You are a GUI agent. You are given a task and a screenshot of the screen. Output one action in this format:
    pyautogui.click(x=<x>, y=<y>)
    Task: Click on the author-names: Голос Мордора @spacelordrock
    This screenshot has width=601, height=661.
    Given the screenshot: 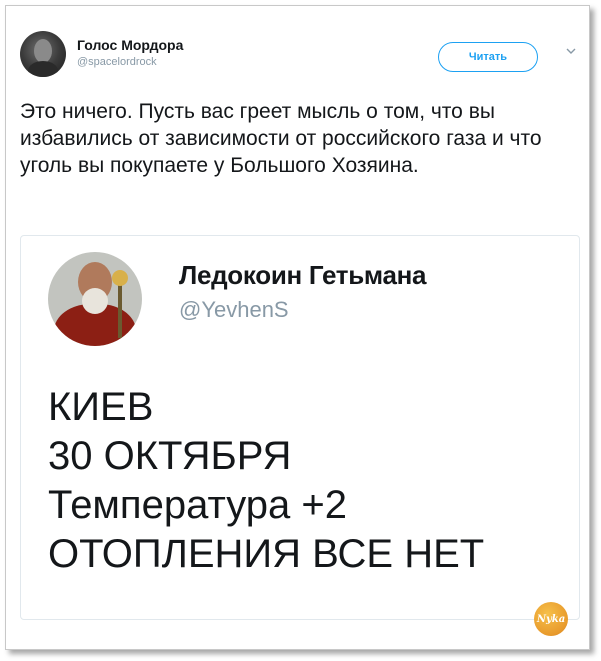 What is the action you would take?
    pyautogui.click(x=130, y=52)
    